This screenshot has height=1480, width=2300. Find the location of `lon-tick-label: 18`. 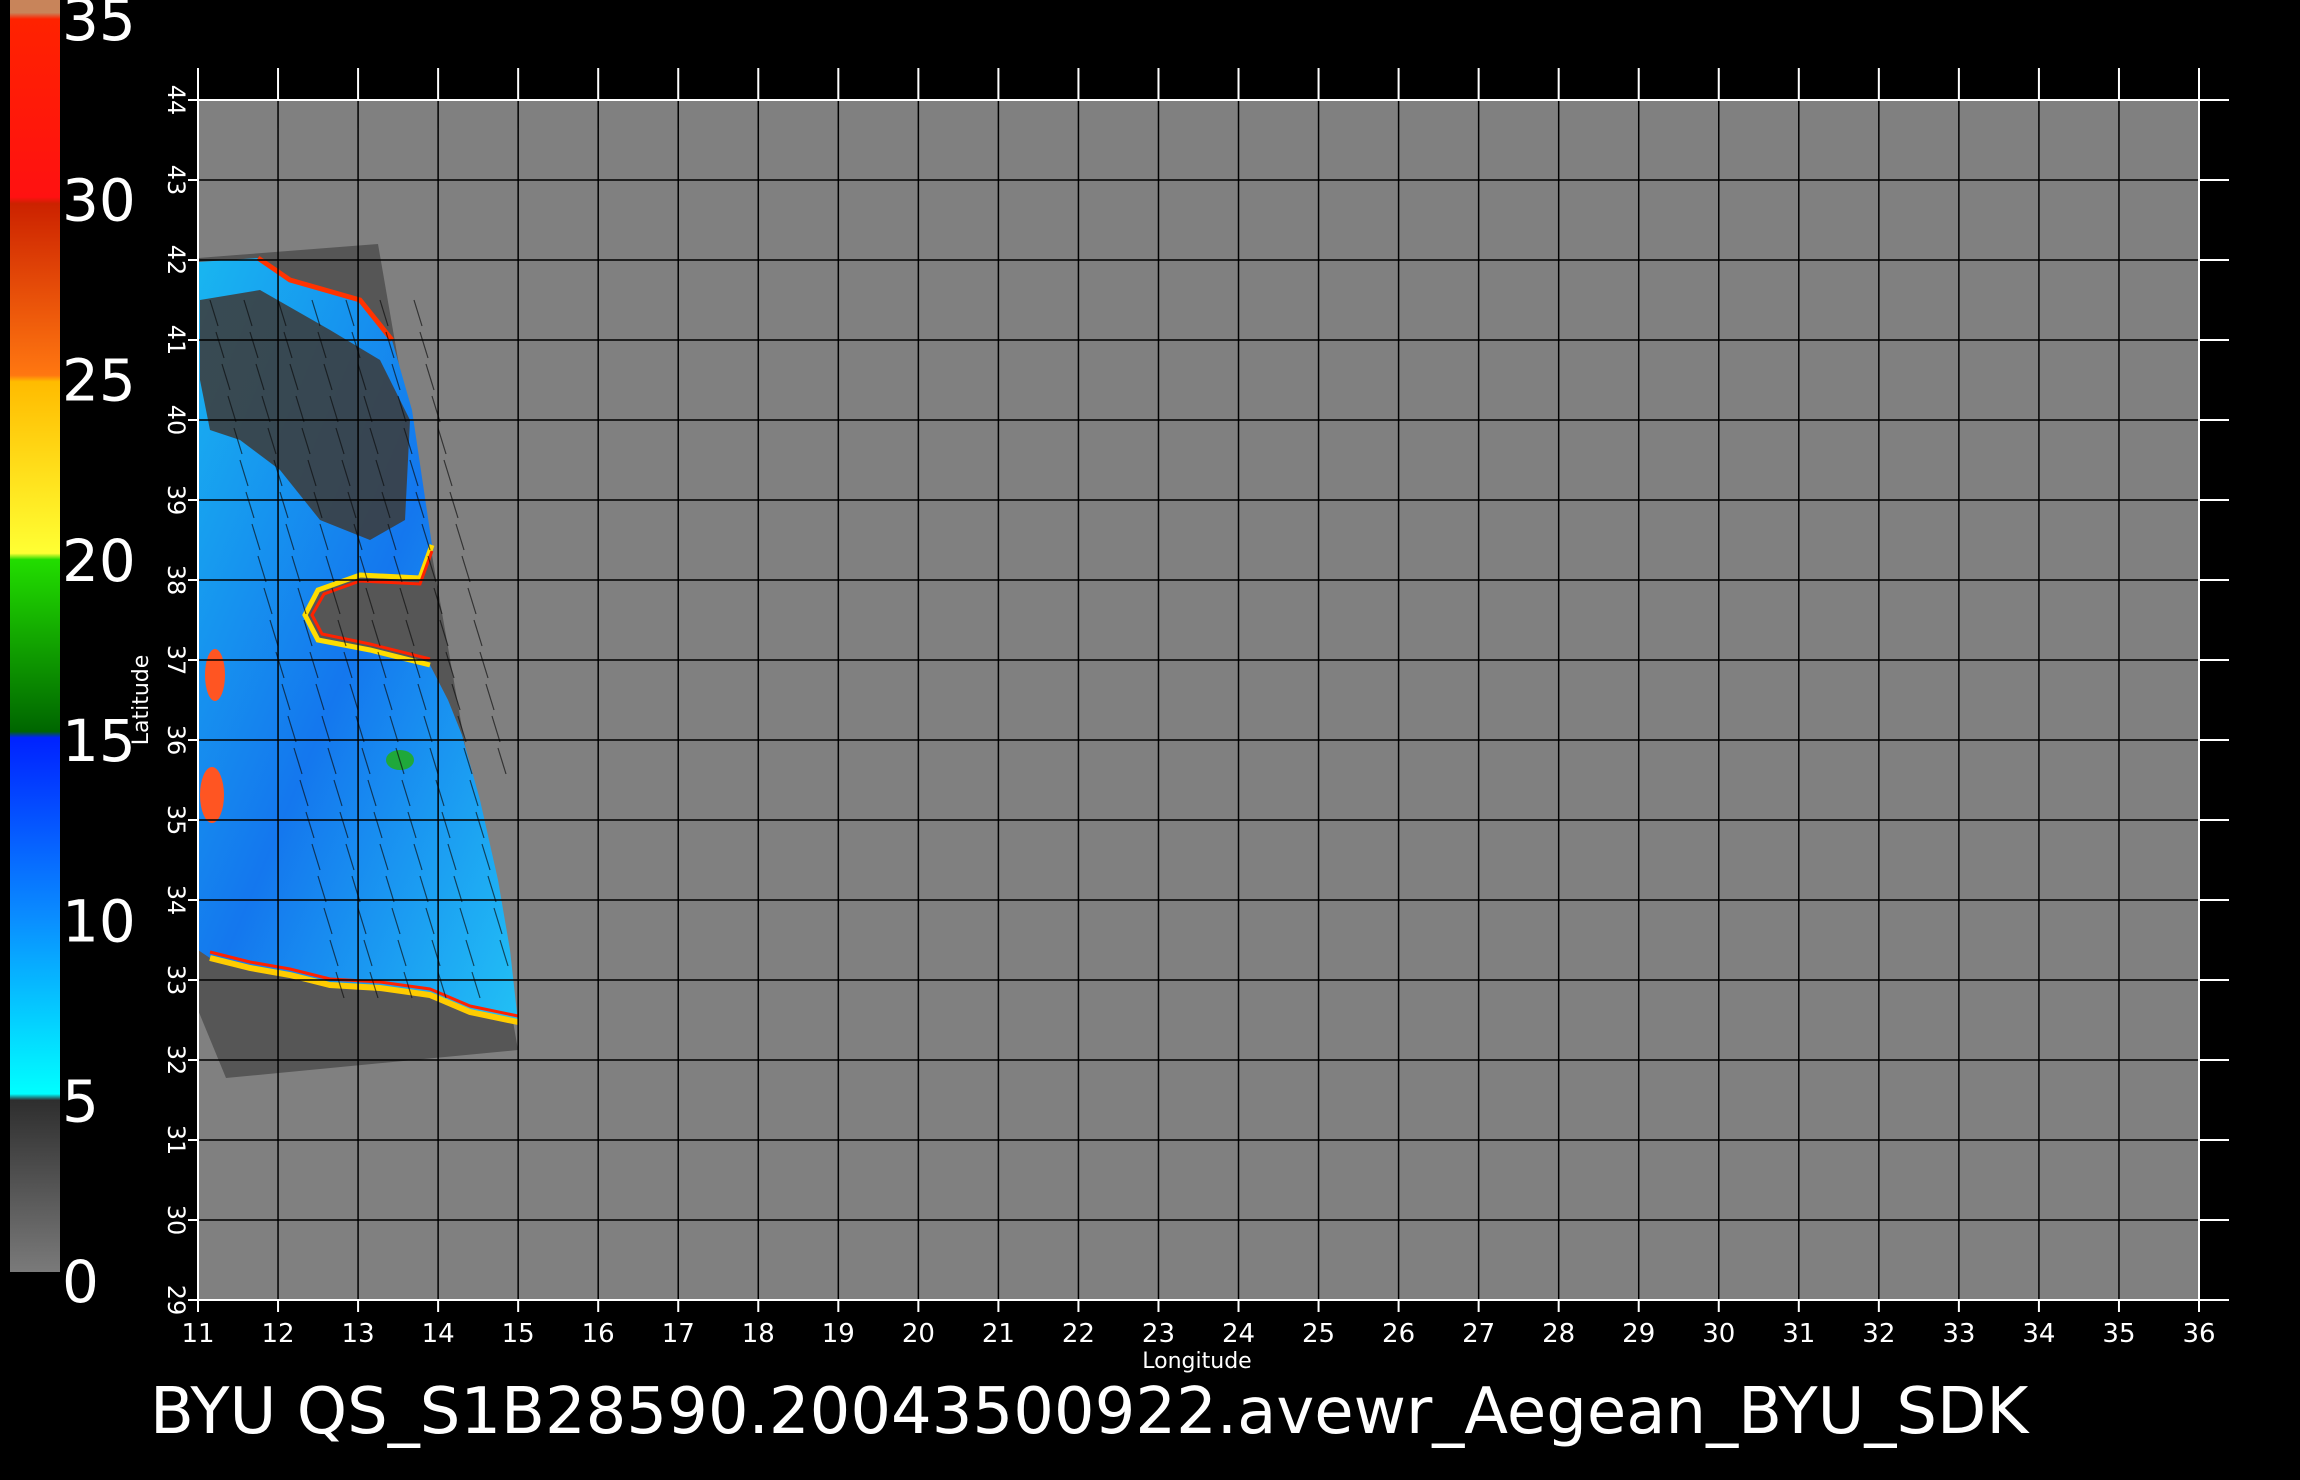

lon-tick-label: 18 is located at coordinates (758, 1334).